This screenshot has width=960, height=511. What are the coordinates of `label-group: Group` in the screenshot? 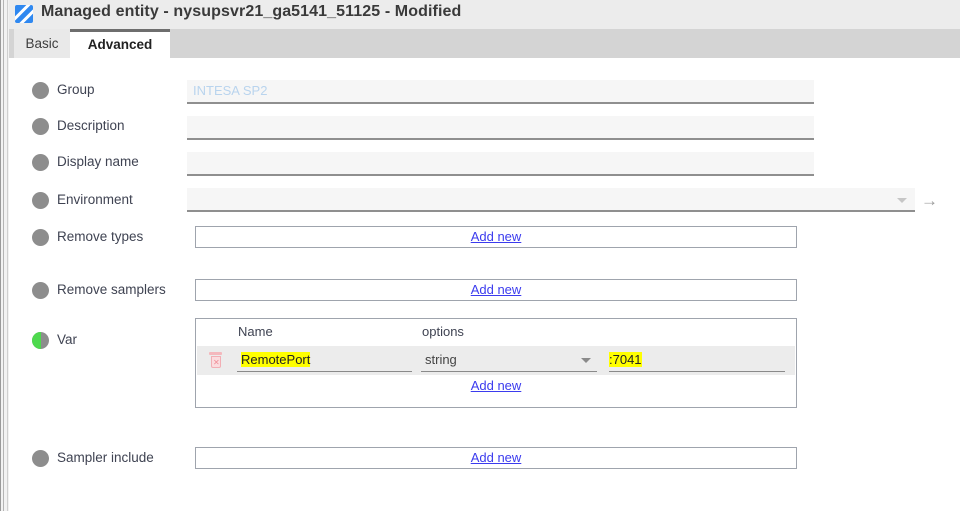 It's located at (76, 89).